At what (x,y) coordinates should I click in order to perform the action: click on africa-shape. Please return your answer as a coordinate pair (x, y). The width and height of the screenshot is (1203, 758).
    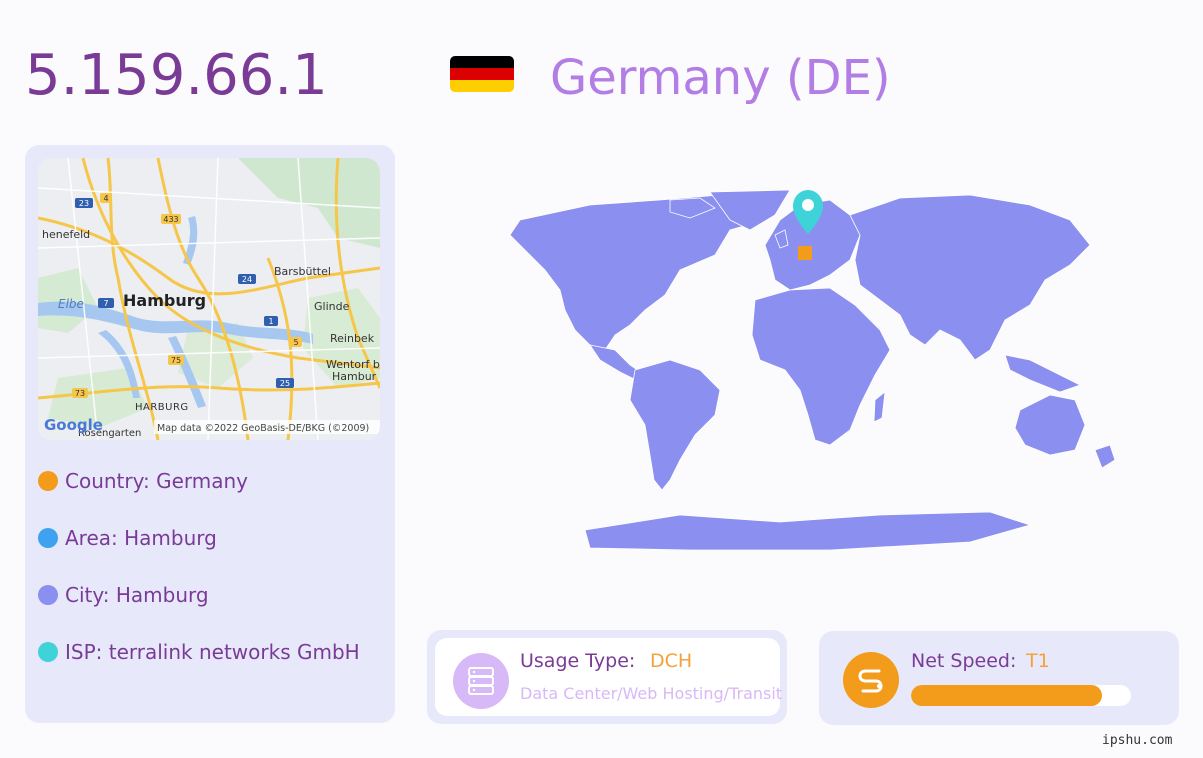
    Looking at the image, I should click on (821, 366).